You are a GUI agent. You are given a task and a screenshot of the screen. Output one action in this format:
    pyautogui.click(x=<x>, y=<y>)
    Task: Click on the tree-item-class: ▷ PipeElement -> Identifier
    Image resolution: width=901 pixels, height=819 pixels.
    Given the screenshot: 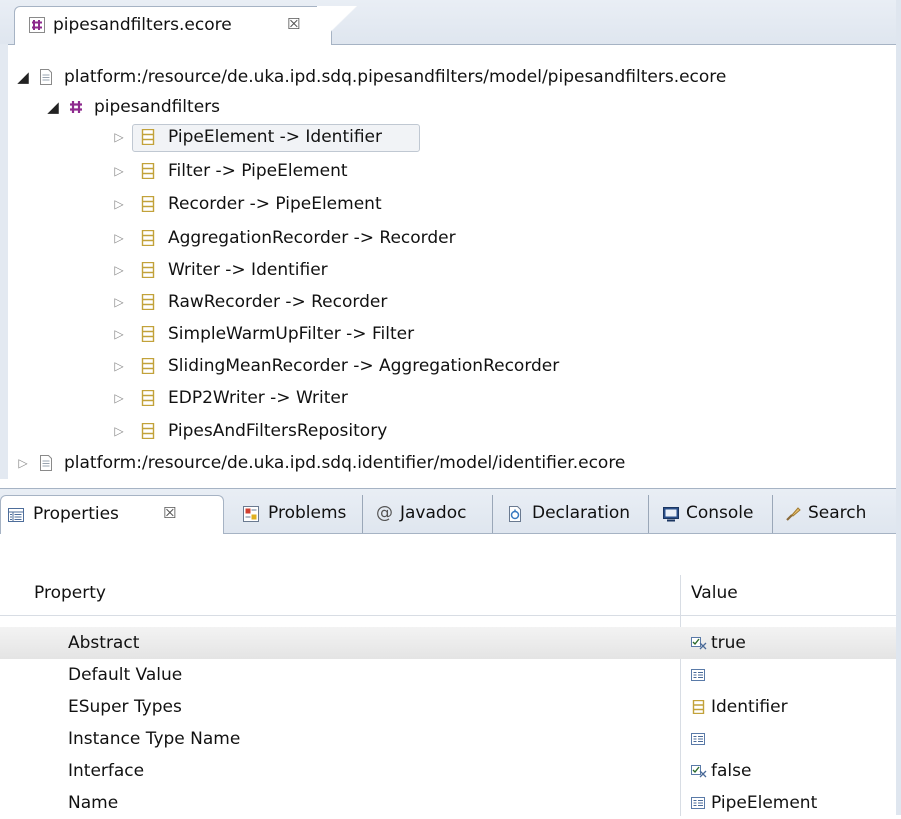 What is the action you would take?
    pyautogui.click(x=272, y=137)
    